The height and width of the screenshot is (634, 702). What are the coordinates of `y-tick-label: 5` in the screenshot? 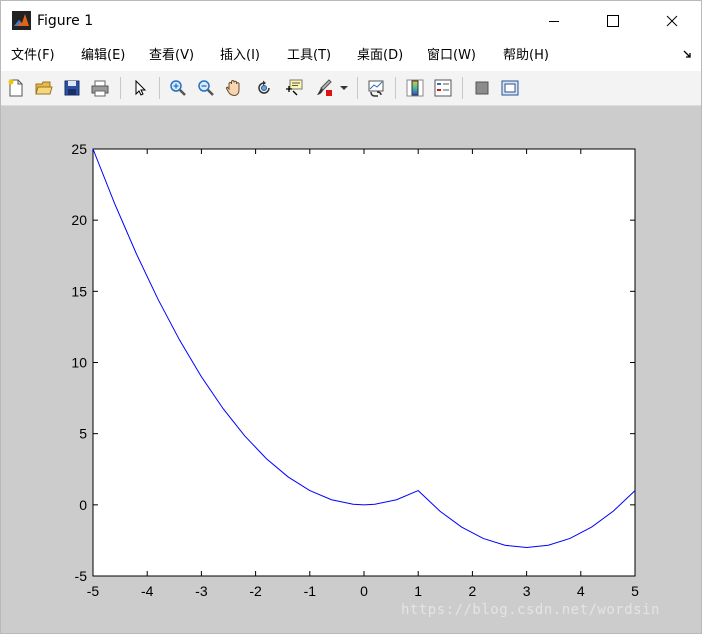 It's located at (83, 434).